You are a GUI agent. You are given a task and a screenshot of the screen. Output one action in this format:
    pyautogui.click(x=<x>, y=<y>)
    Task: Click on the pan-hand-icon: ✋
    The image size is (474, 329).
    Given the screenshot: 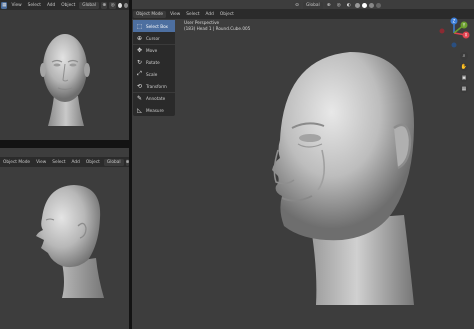 What is the action you would take?
    pyautogui.click(x=464, y=67)
    